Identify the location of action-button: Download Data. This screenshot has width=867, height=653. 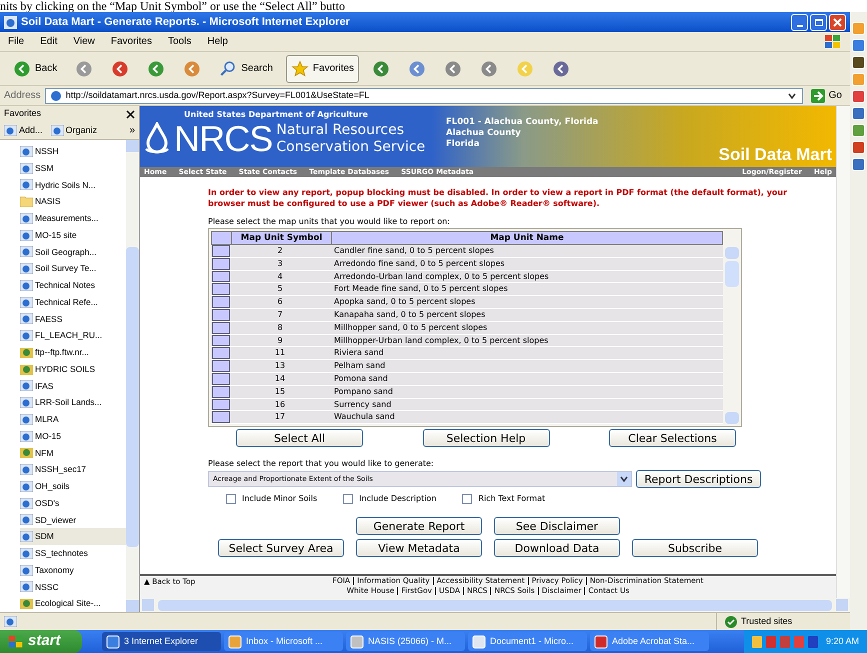
(557, 548).